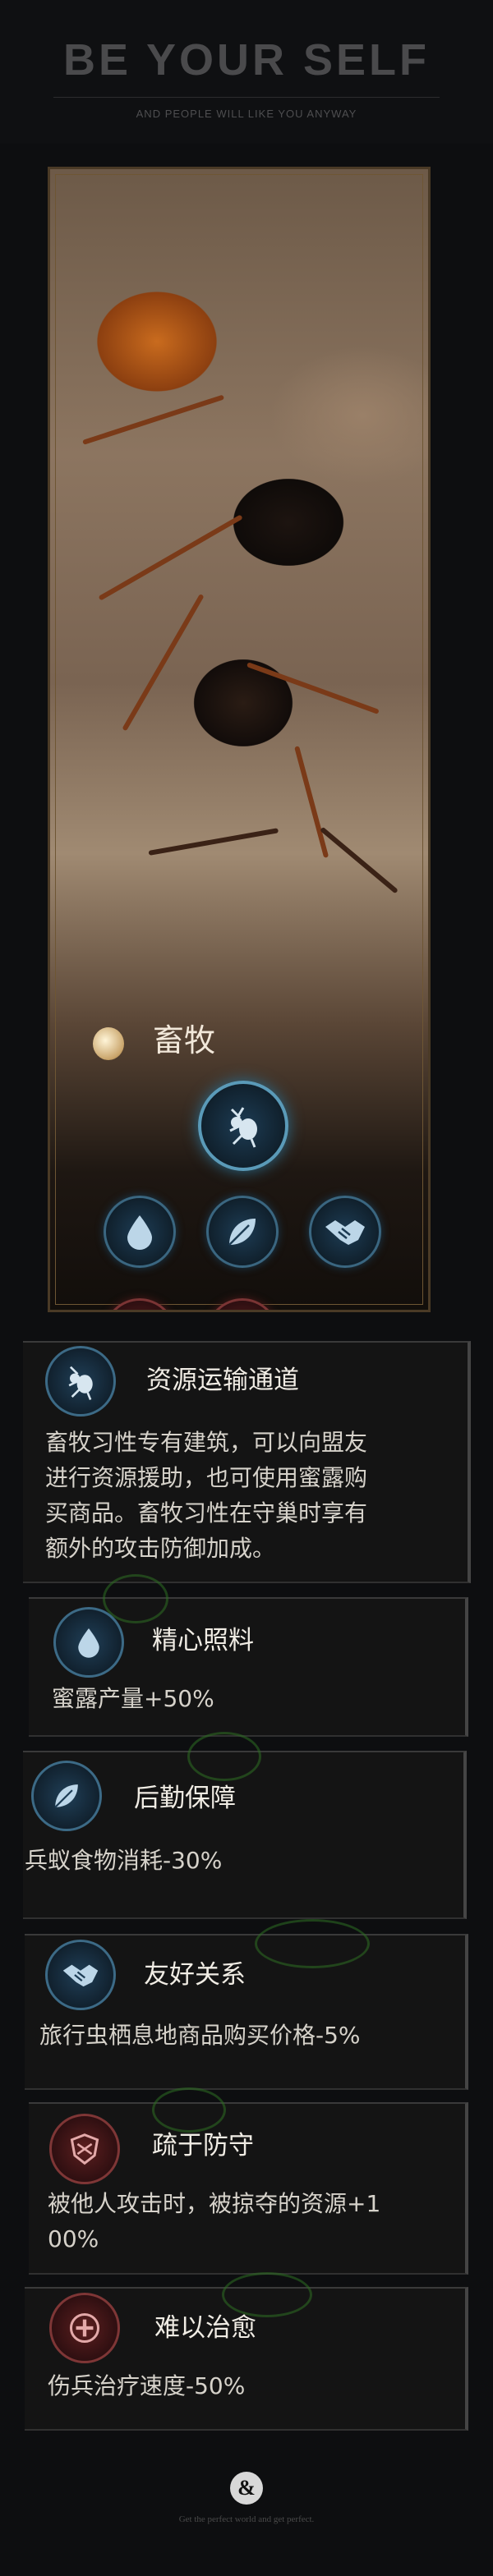 The width and height of the screenshot is (493, 2576). I want to click on trait-title: 资源运输通道, so click(222, 1380).